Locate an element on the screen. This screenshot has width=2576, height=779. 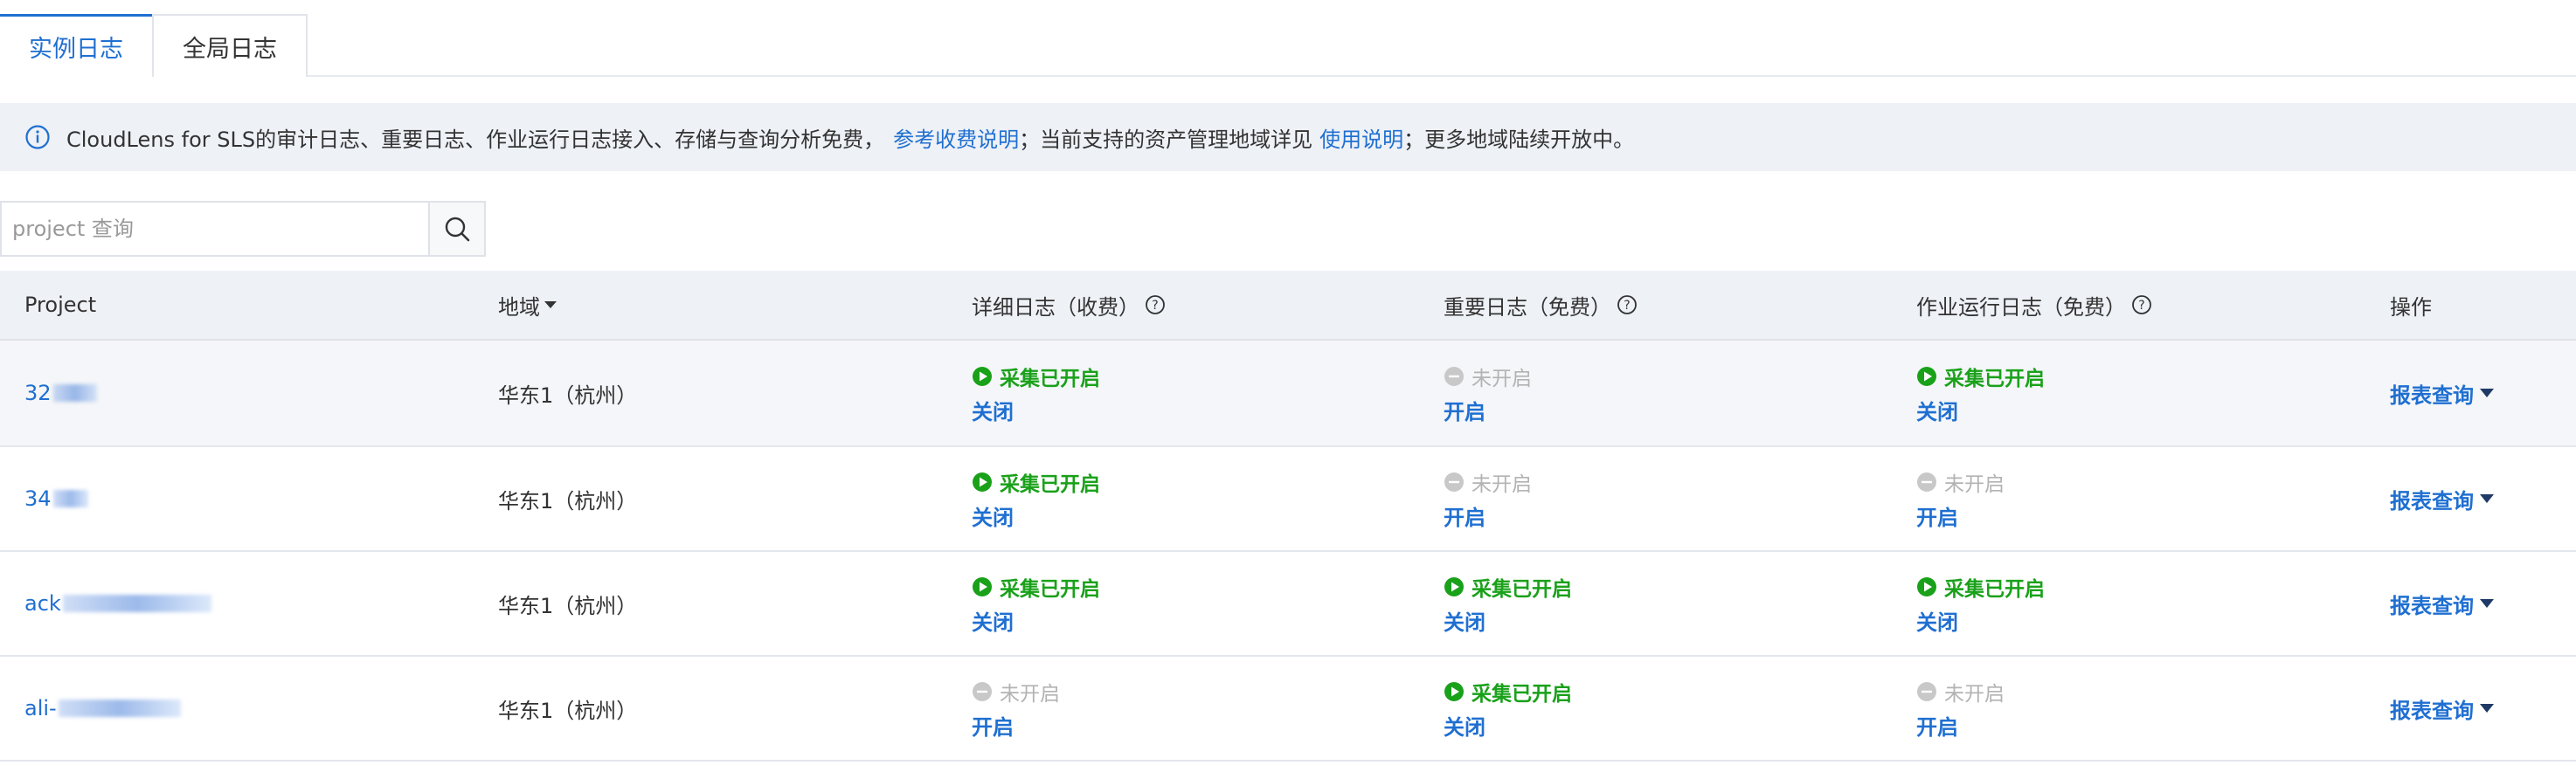
tab-global-logs: 全局日志 is located at coordinates (230, 45).